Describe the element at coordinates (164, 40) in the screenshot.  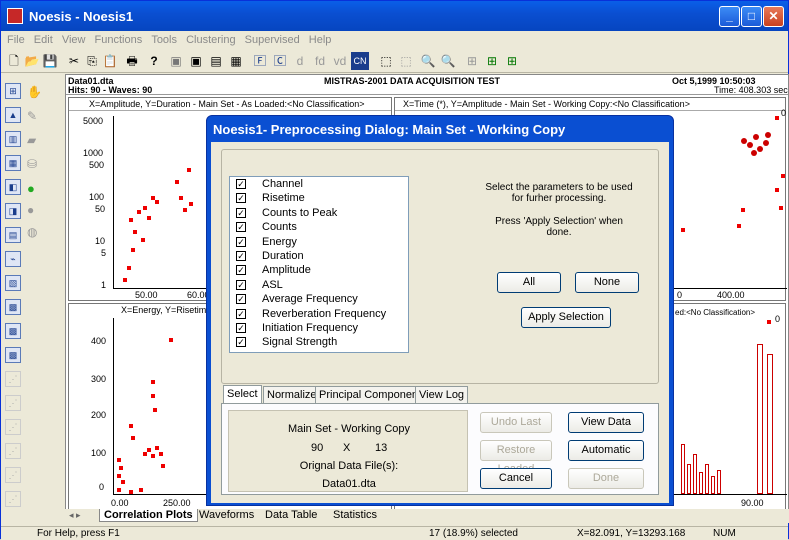
I see `menu-tools: Tools` at that location.